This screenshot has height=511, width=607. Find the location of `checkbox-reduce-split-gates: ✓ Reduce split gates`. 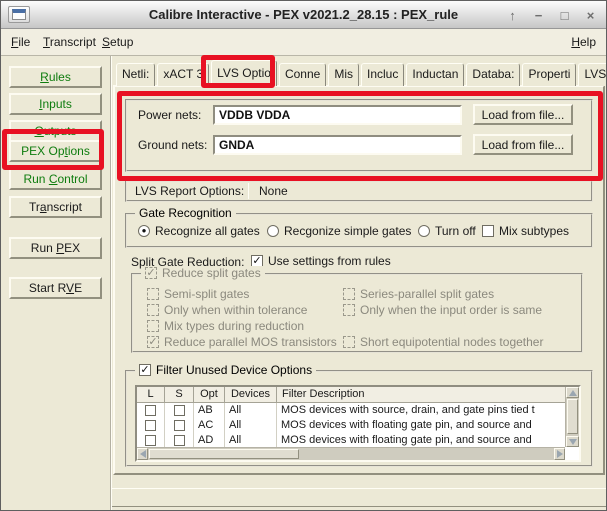

checkbox-reduce-split-gates: ✓ Reduce split gates is located at coordinates (203, 273).